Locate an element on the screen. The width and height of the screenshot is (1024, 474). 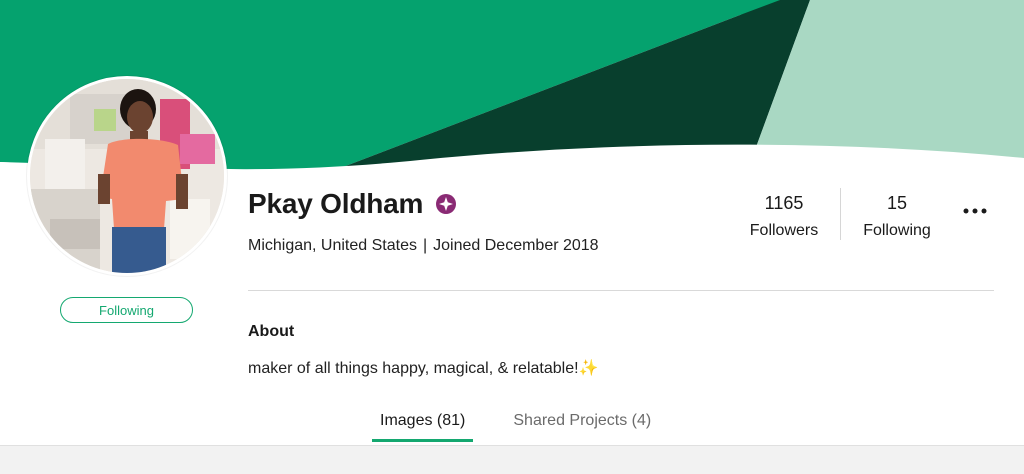
sparkles-icon: ✨ is located at coordinates (588, 368).